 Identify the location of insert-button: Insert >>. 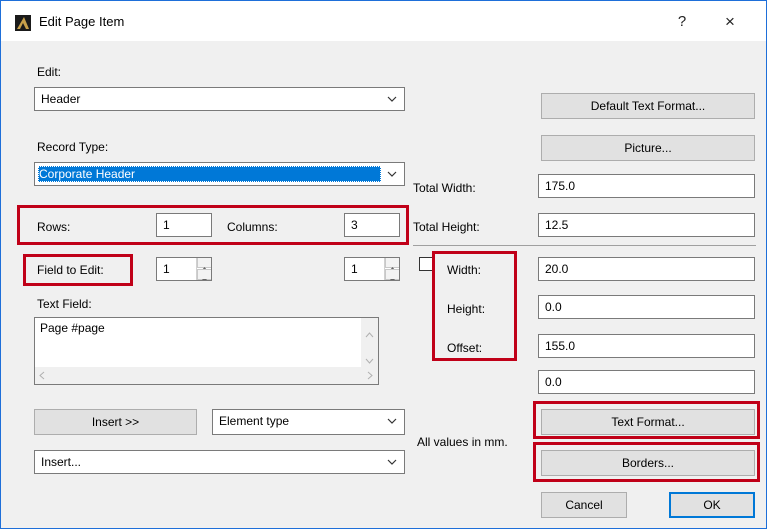
(115, 422).